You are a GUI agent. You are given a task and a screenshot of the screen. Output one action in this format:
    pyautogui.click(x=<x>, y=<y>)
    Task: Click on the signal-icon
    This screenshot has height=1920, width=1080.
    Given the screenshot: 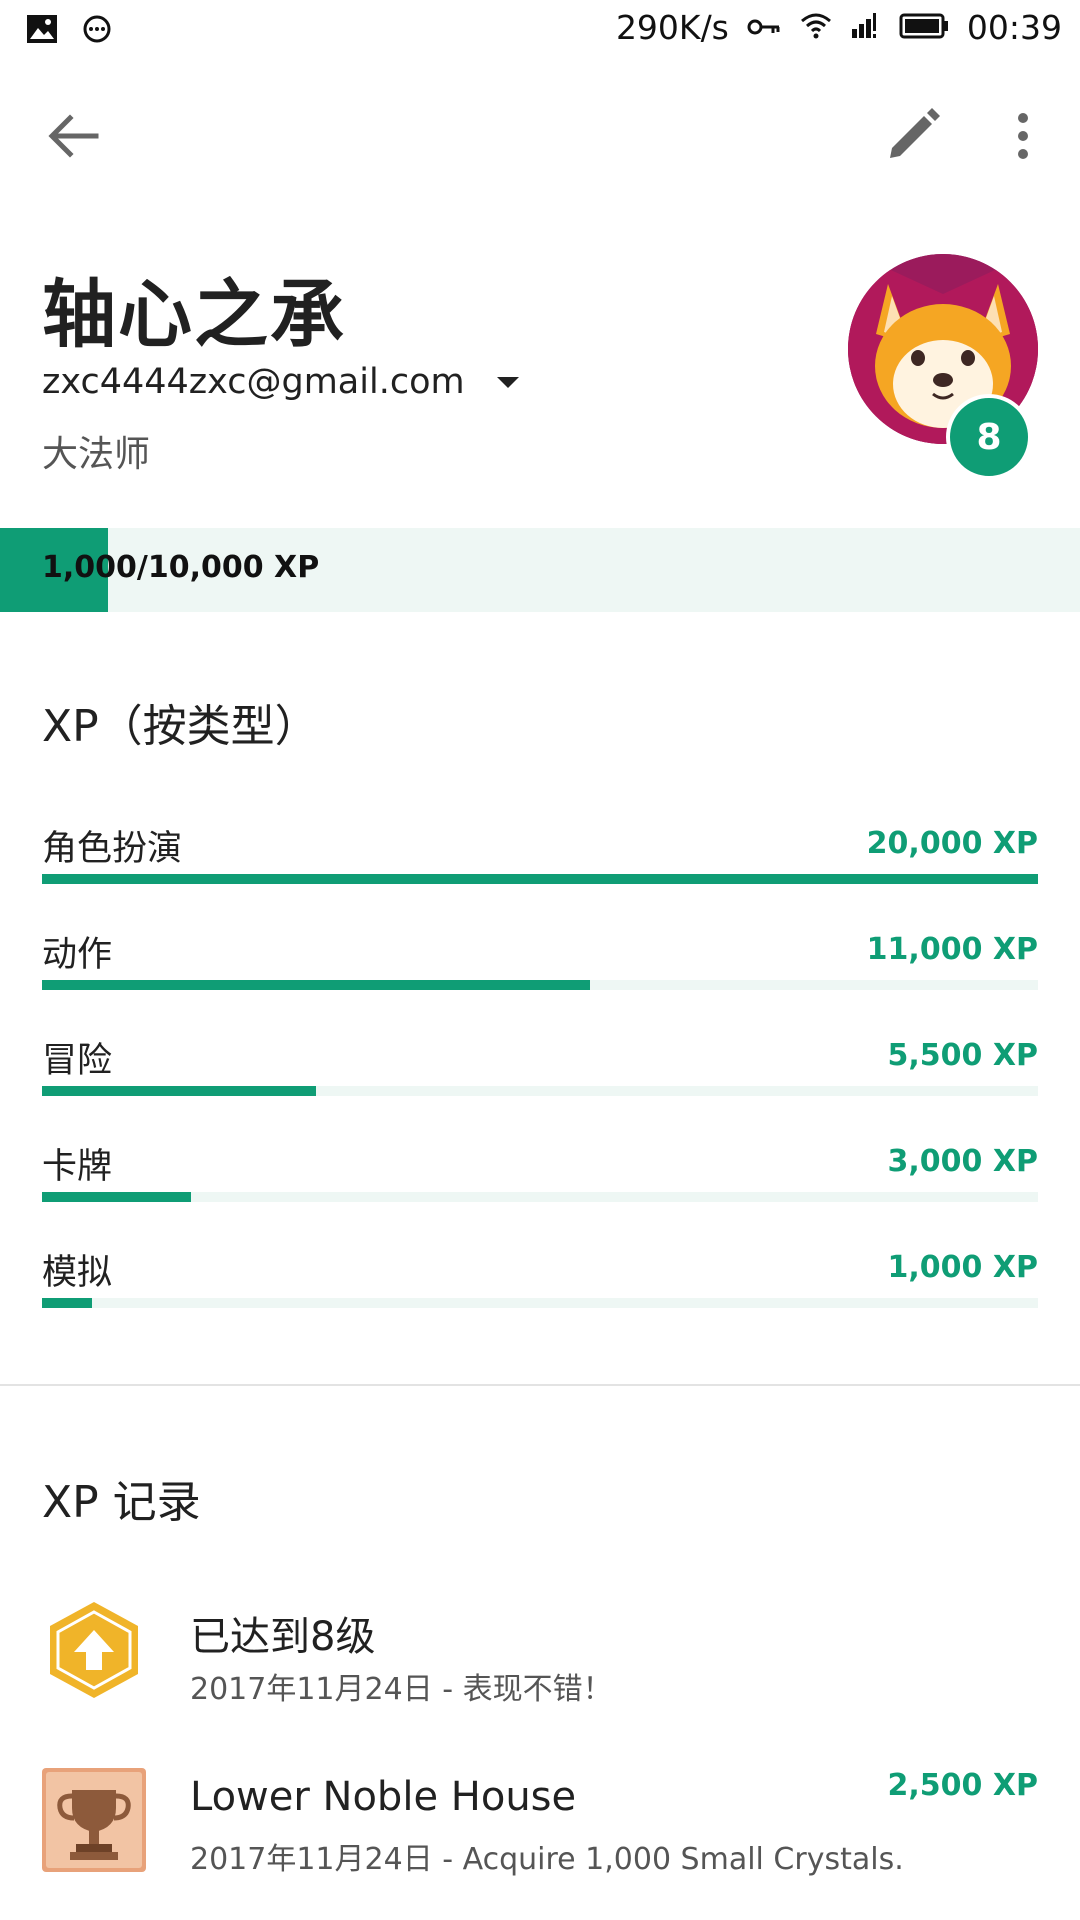 What is the action you would take?
    pyautogui.click(x=866, y=27)
    